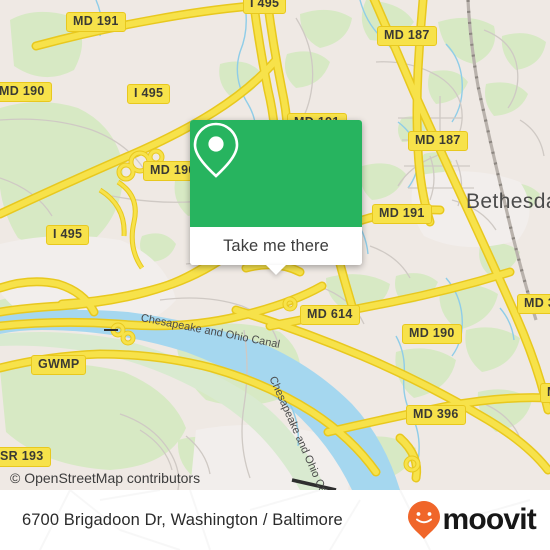 This screenshot has height=550, width=550. Describe the element at coordinates (508, 201) in the screenshot. I see `place-label-bethesda: Bethesda` at that location.